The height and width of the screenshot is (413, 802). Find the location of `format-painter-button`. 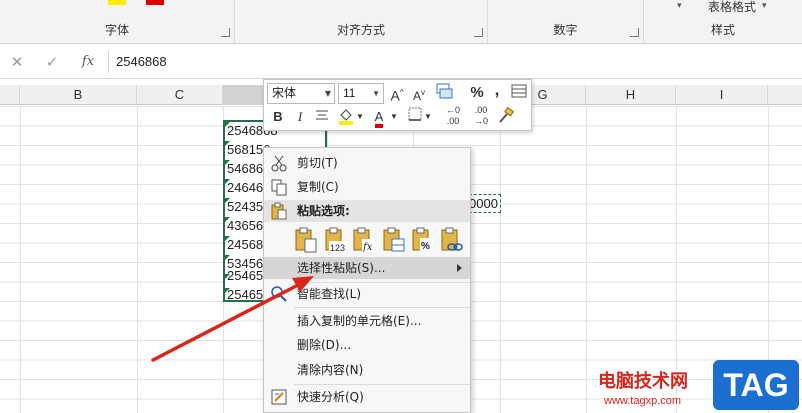

format-painter-button is located at coordinates (506, 116).